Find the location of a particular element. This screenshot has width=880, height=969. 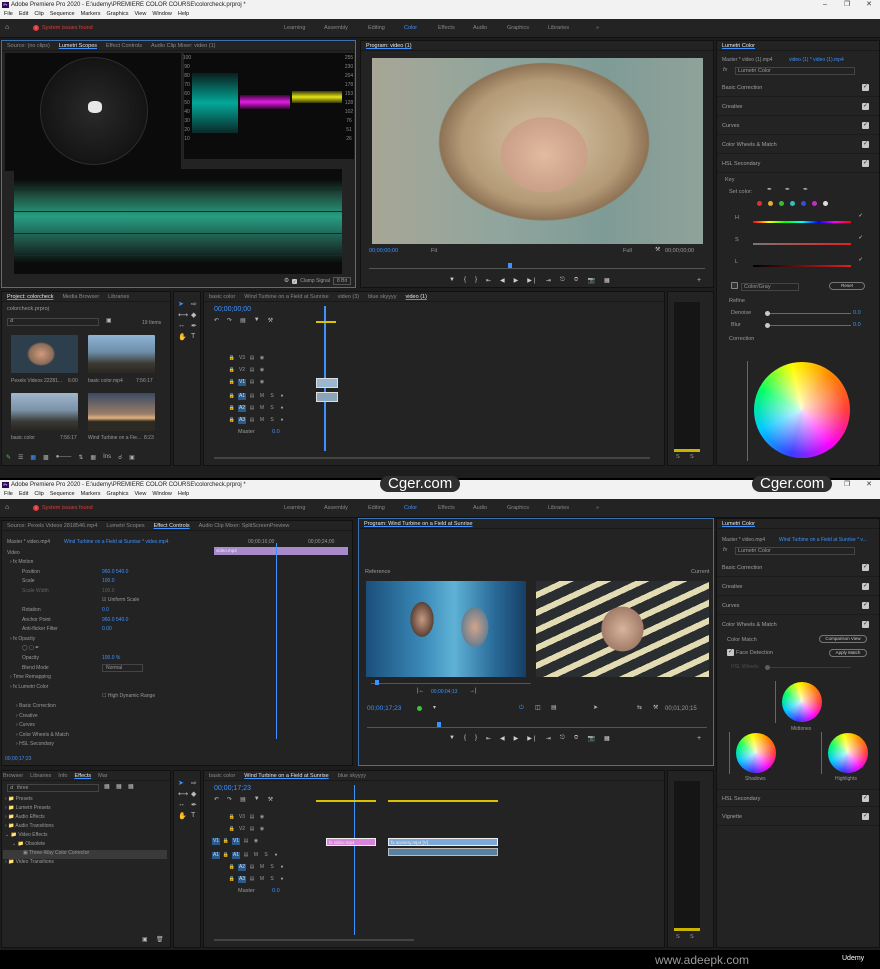

effects-item-presets: › 📁 Presets is located at coordinates (19, 800).